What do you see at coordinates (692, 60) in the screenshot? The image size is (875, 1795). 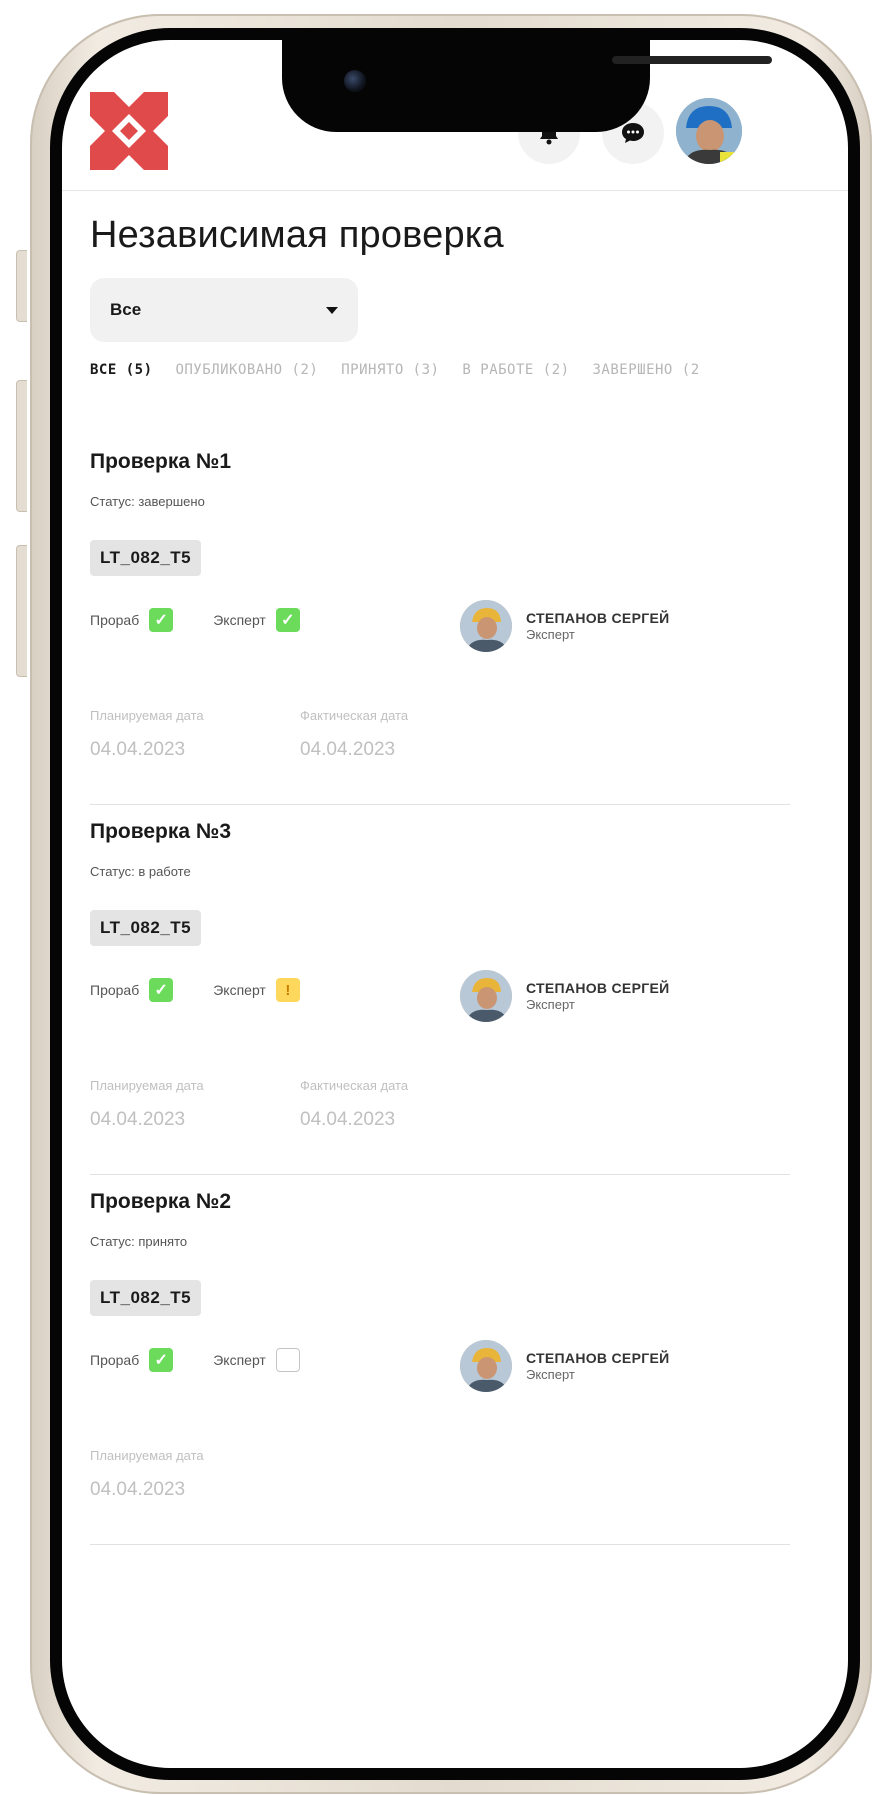 I see `speaker-grille` at bounding box center [692, 60].